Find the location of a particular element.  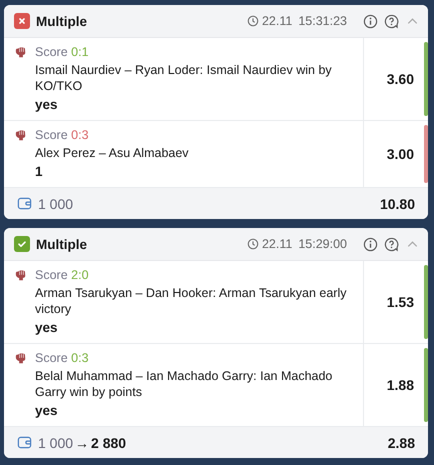

total-odds: 2.88 is located at coordinates (401, 442).